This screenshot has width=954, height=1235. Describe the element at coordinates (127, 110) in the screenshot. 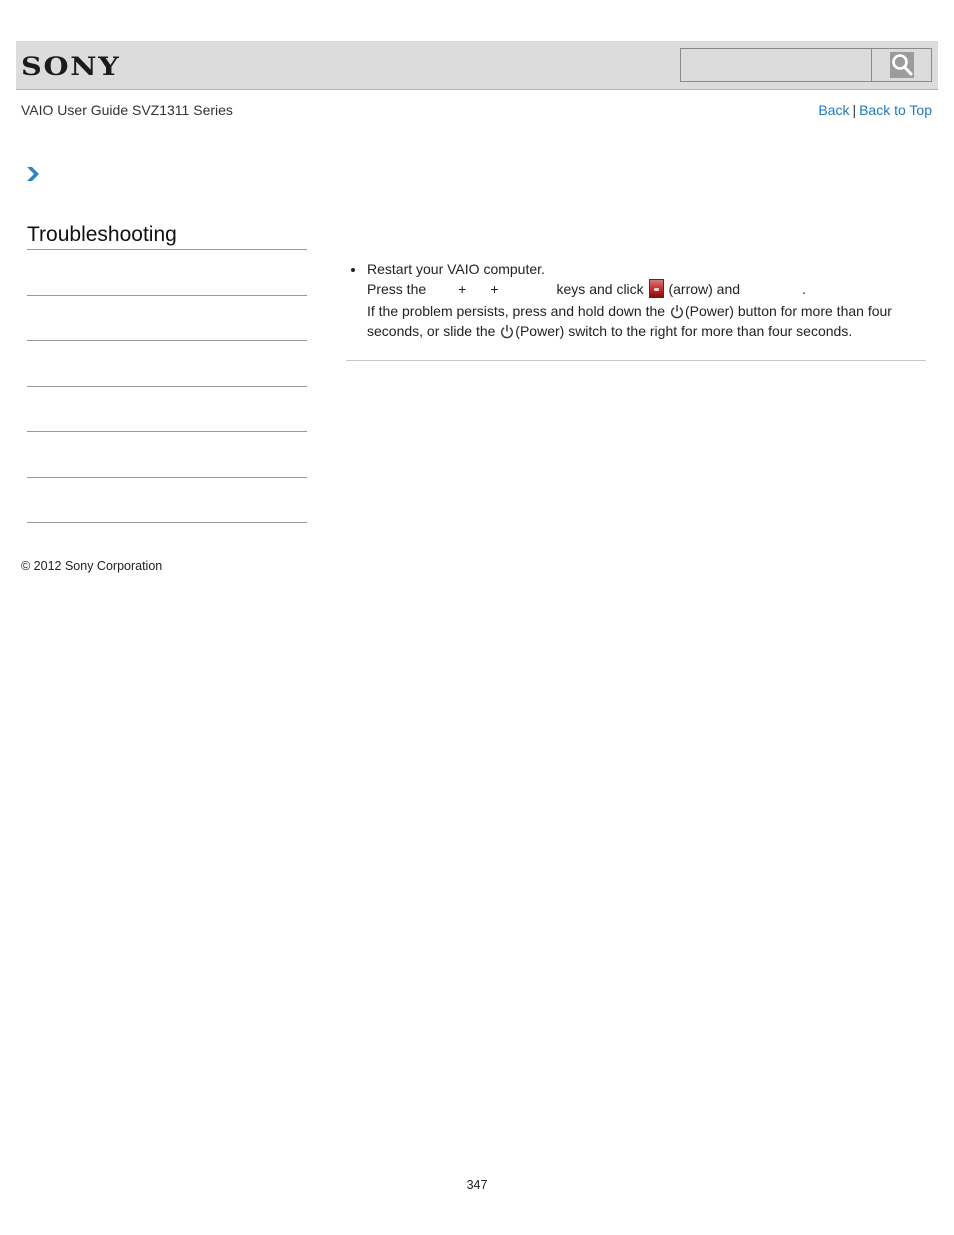

I see `guide-title: VAIO User Guide SVZ1311 Series` at that location.